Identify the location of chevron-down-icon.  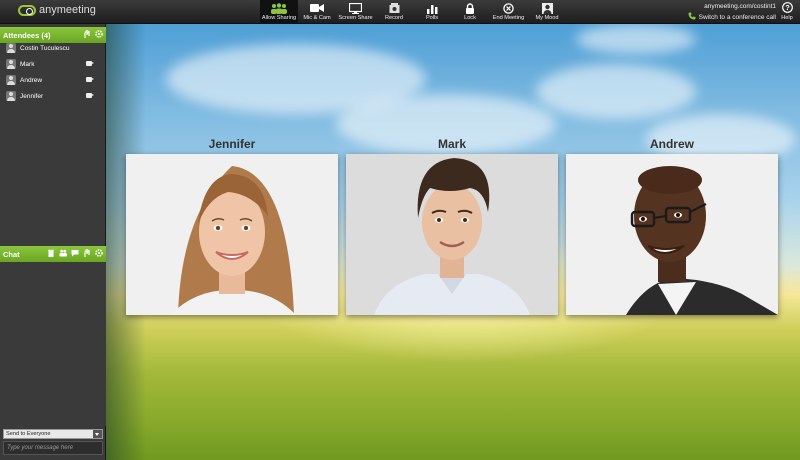
(97, 434).